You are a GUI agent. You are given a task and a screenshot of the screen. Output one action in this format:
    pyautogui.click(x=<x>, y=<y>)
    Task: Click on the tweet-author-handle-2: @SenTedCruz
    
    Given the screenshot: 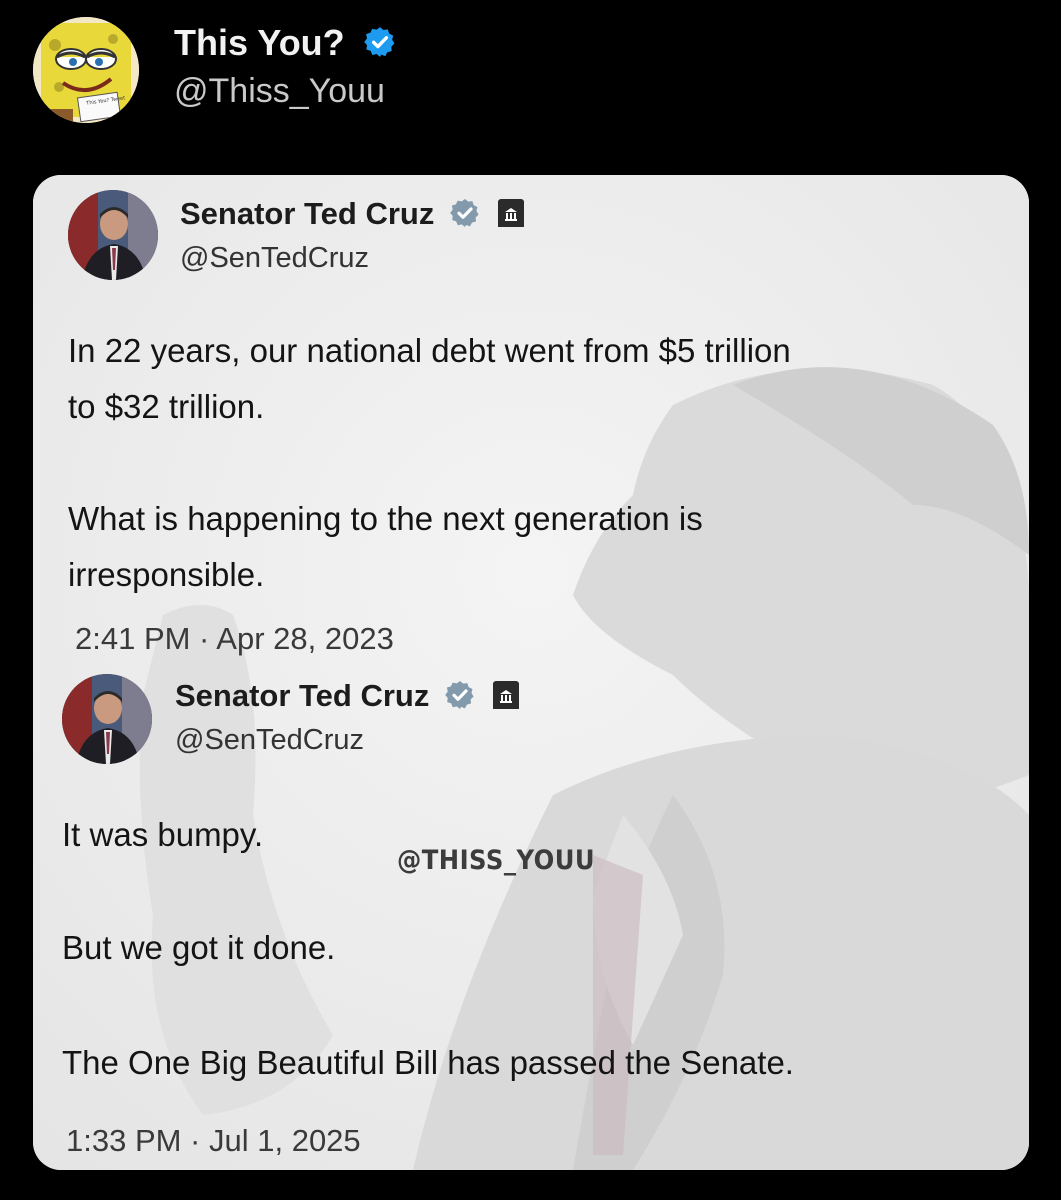 What is the action you would take?
    pyautogui.click(x=269, y=740)
    